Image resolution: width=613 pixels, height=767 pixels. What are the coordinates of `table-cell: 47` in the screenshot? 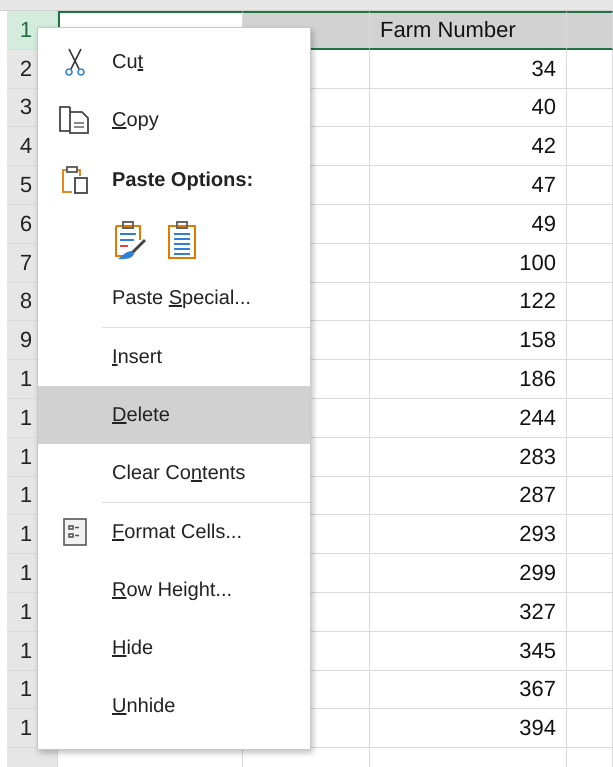 It's located at (468, 185).